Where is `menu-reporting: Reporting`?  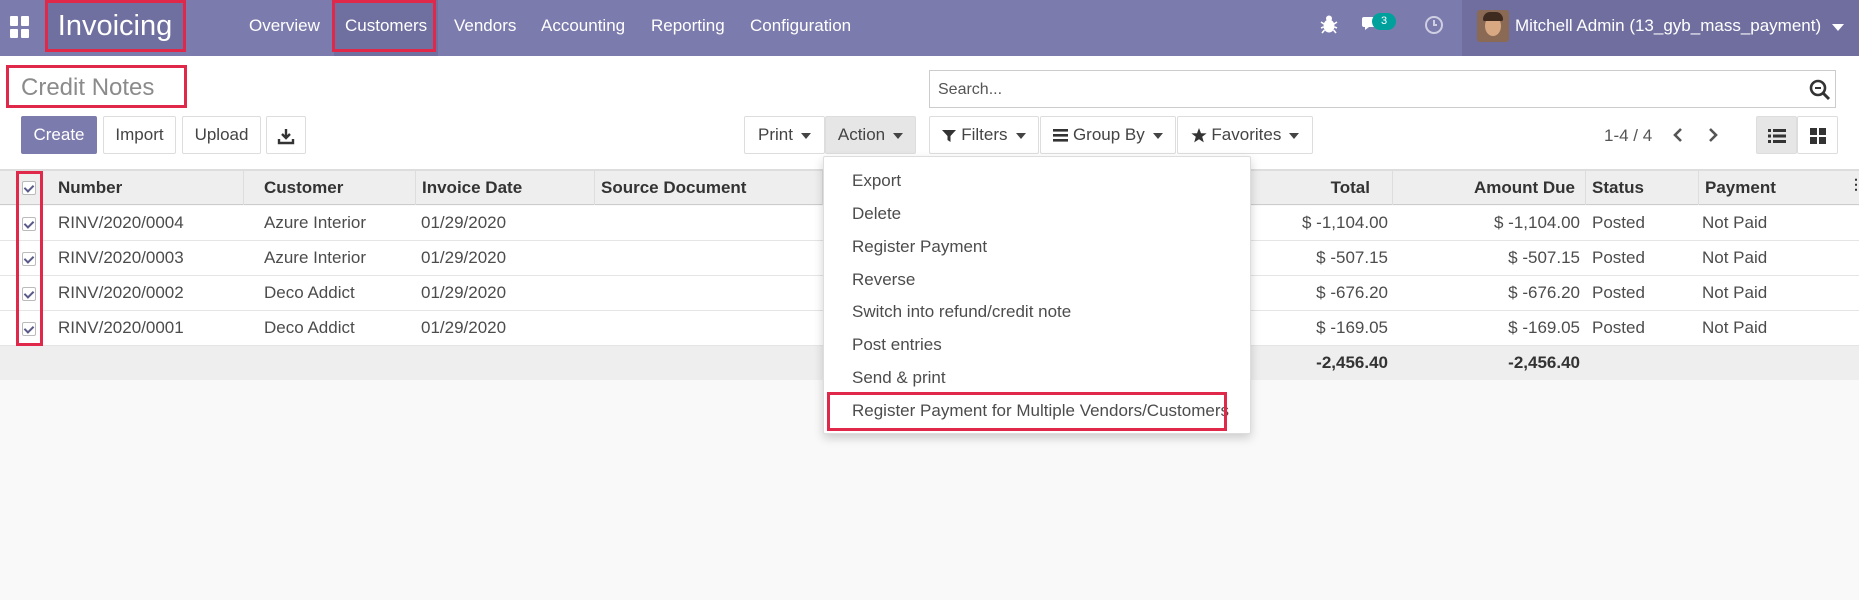
menu-reporting: Reporting is located at coordinates (688, 28).